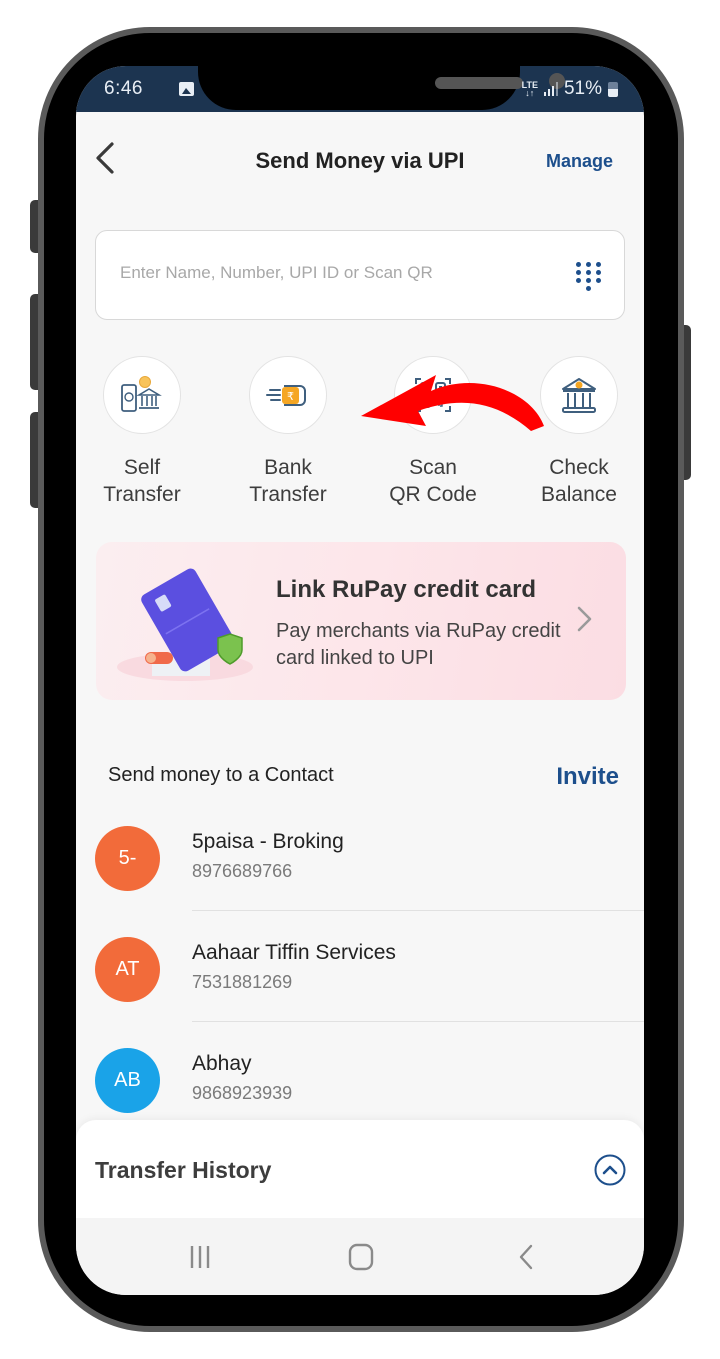 The image size is (720, 1359). What do you see at coordinates (288, 481) in the screenshot?
I see `bank-transfer-label: Bank Transfer` at bounding box center [288, 481].